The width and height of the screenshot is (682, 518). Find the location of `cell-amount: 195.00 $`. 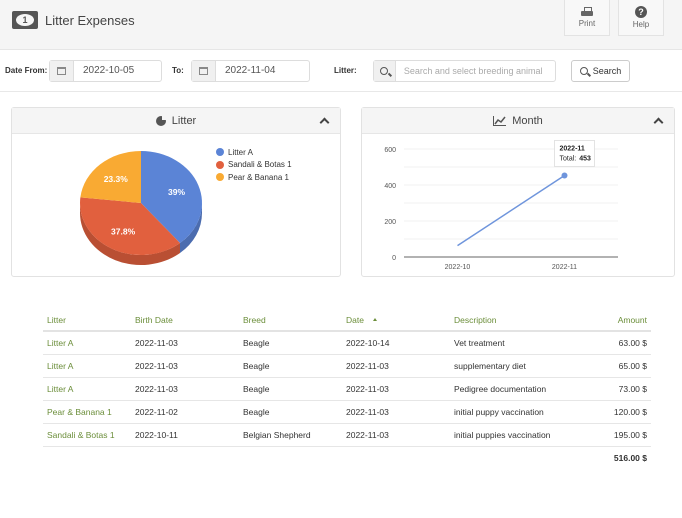

cell-amount: 195.00 $ is located at coordinates (615, 435).